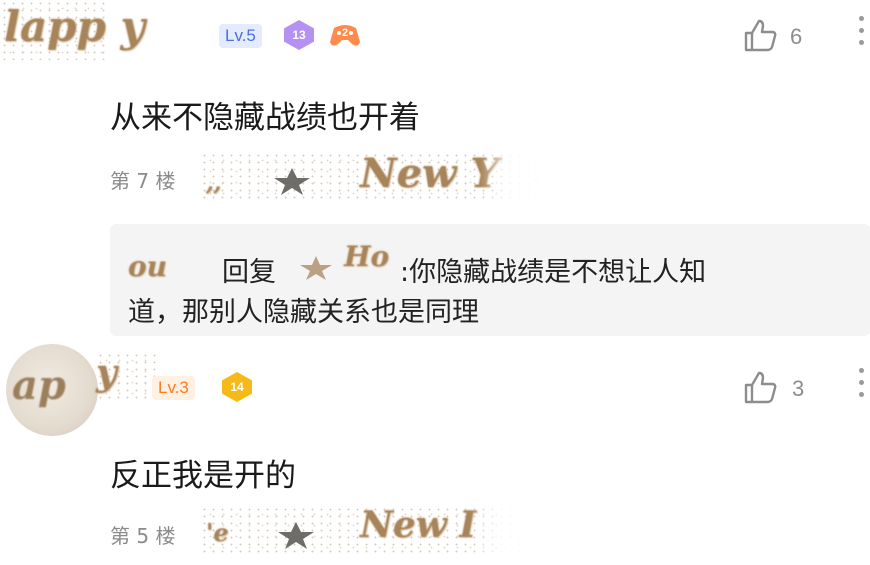 This screenshot has width=870, height=565. What do you see at coordinates (418, 525) in the screenshot?
I see `signature-blur: New I` at bounding box center [418, 525].